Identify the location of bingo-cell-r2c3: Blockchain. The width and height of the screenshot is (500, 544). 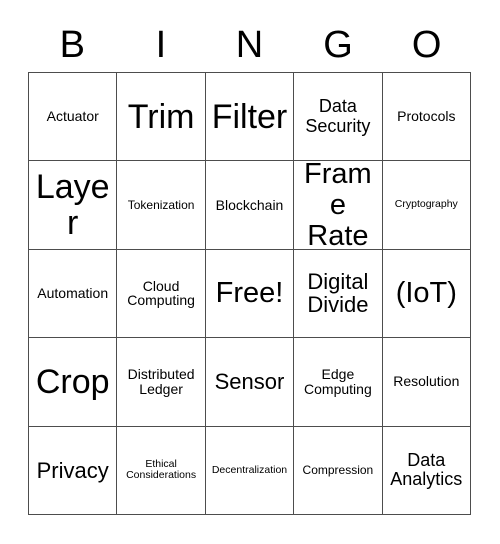
(250, 205).